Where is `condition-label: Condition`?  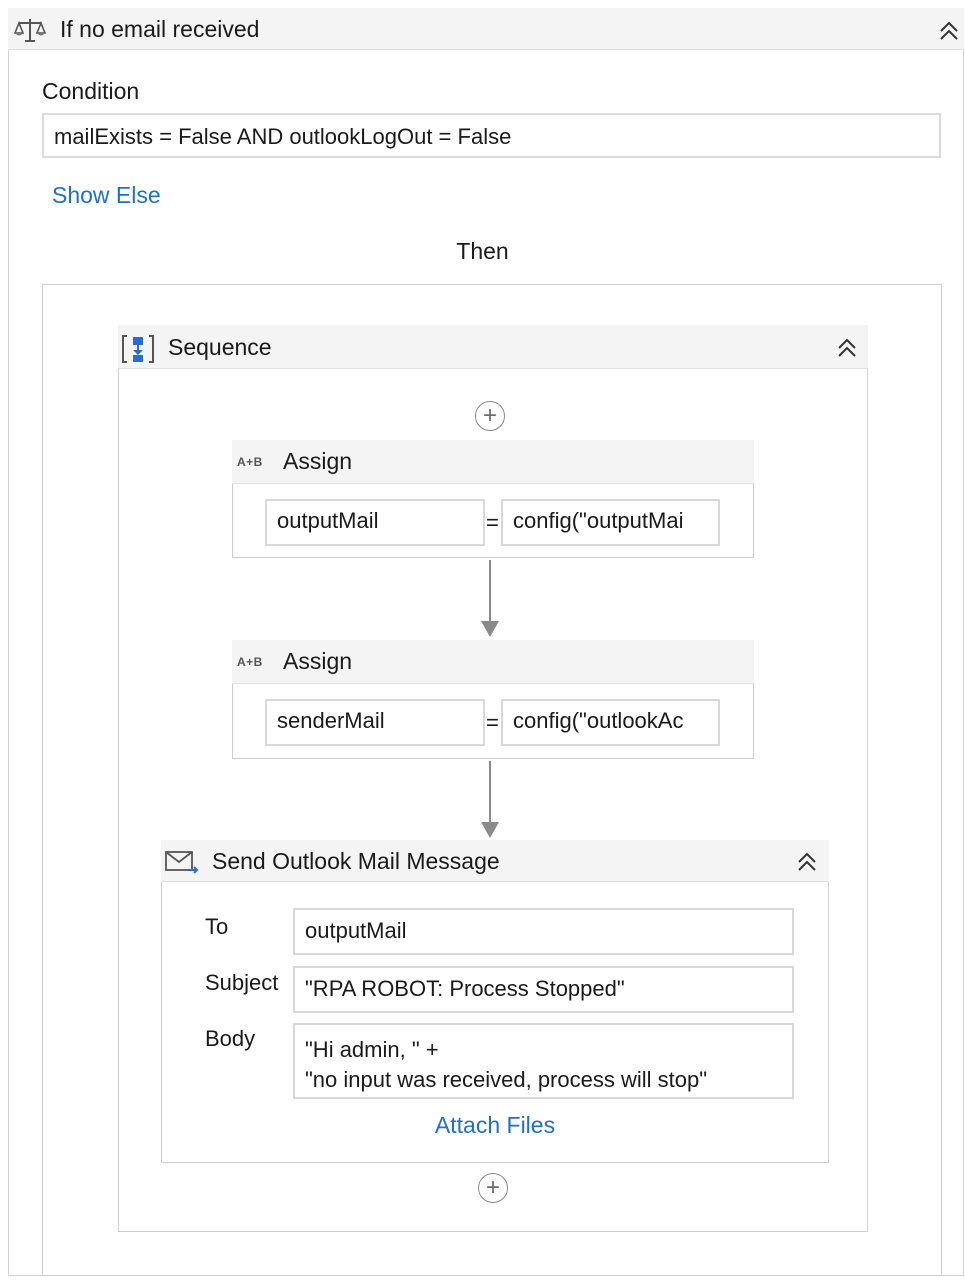 condition-label: Condition is located at coordinates (91, 91).